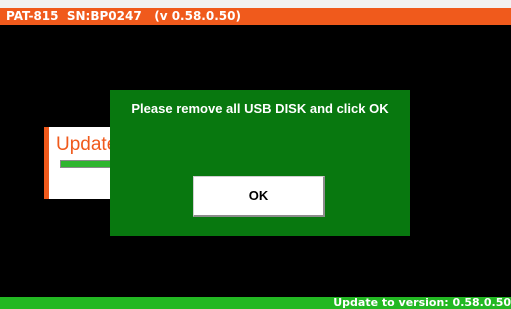 This screenshot has height=309, width=511. What do you see at coordinates (255, 16) in the screenshot?
I see `title-bar: PAT-815 SN:BP0247 (v 0.58.0.50)` at bounding box center [255, 16].